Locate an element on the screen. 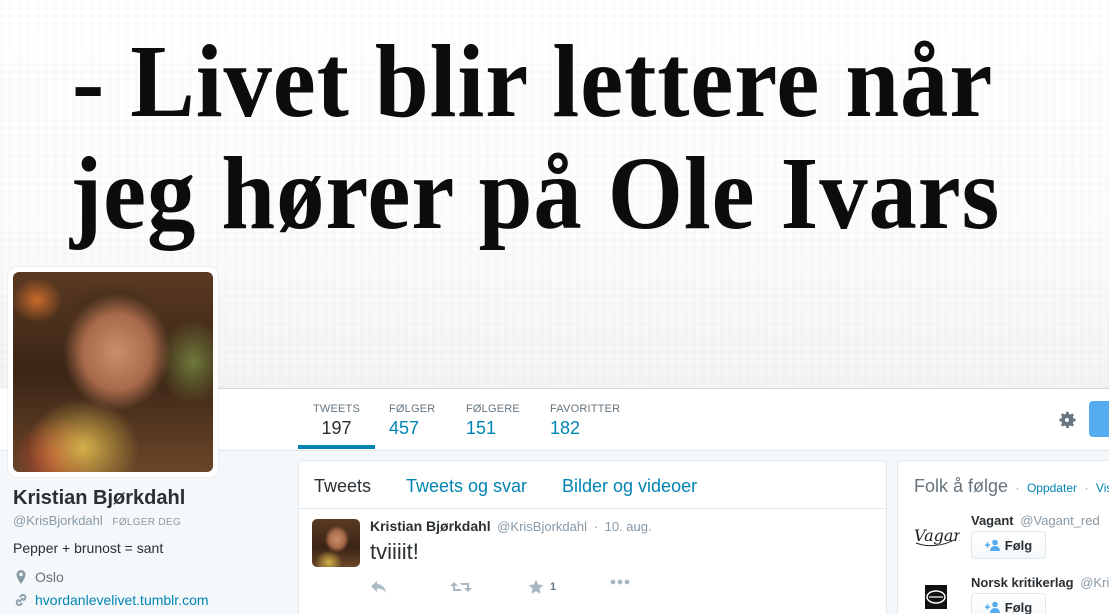 This screenshot has width=1109, height=614. tweet-text: tviiiit! is located at coordinates (394, 551).